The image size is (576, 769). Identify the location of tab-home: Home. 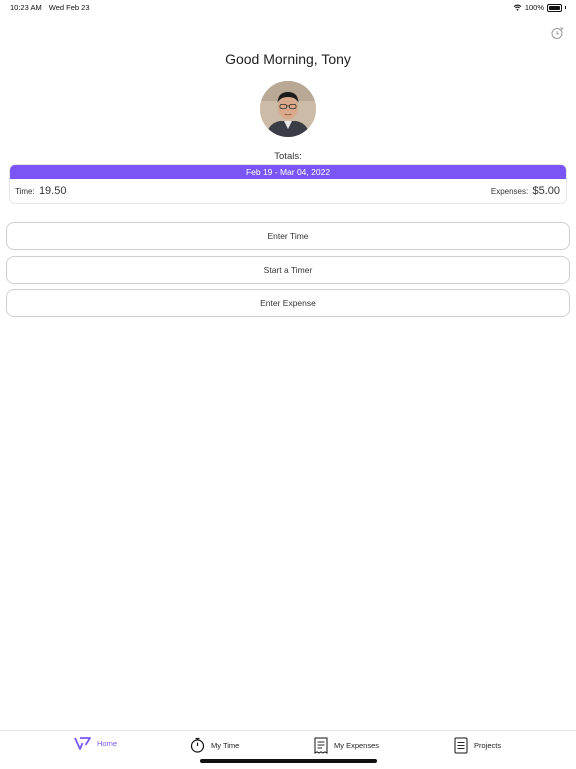
(95, 743).